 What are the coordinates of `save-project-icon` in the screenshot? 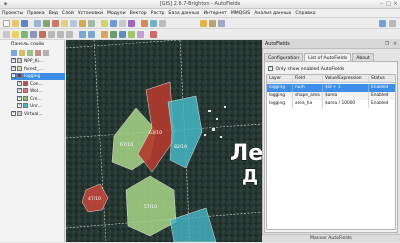 It's located at (24, 23).